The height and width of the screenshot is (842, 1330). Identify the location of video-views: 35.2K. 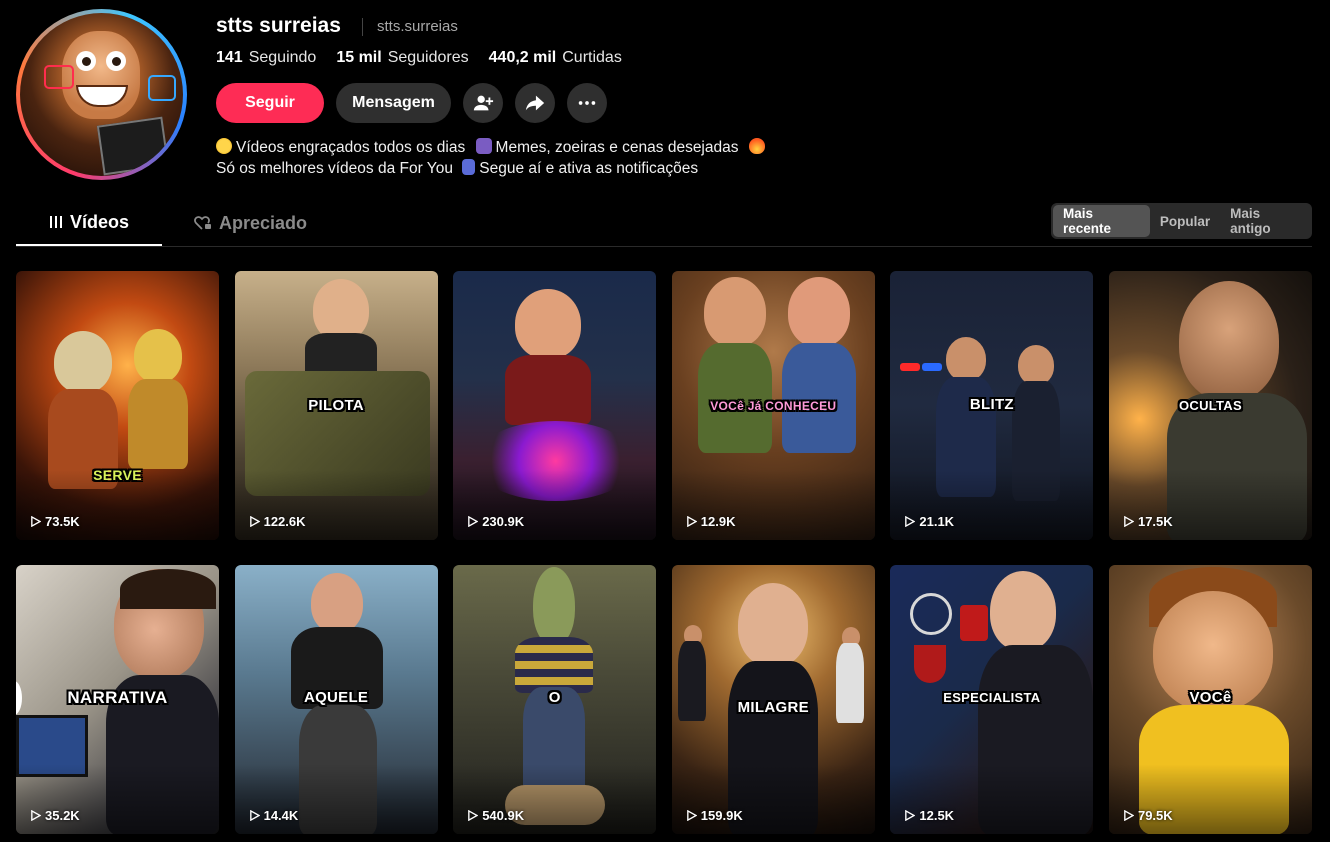
(55, 815).